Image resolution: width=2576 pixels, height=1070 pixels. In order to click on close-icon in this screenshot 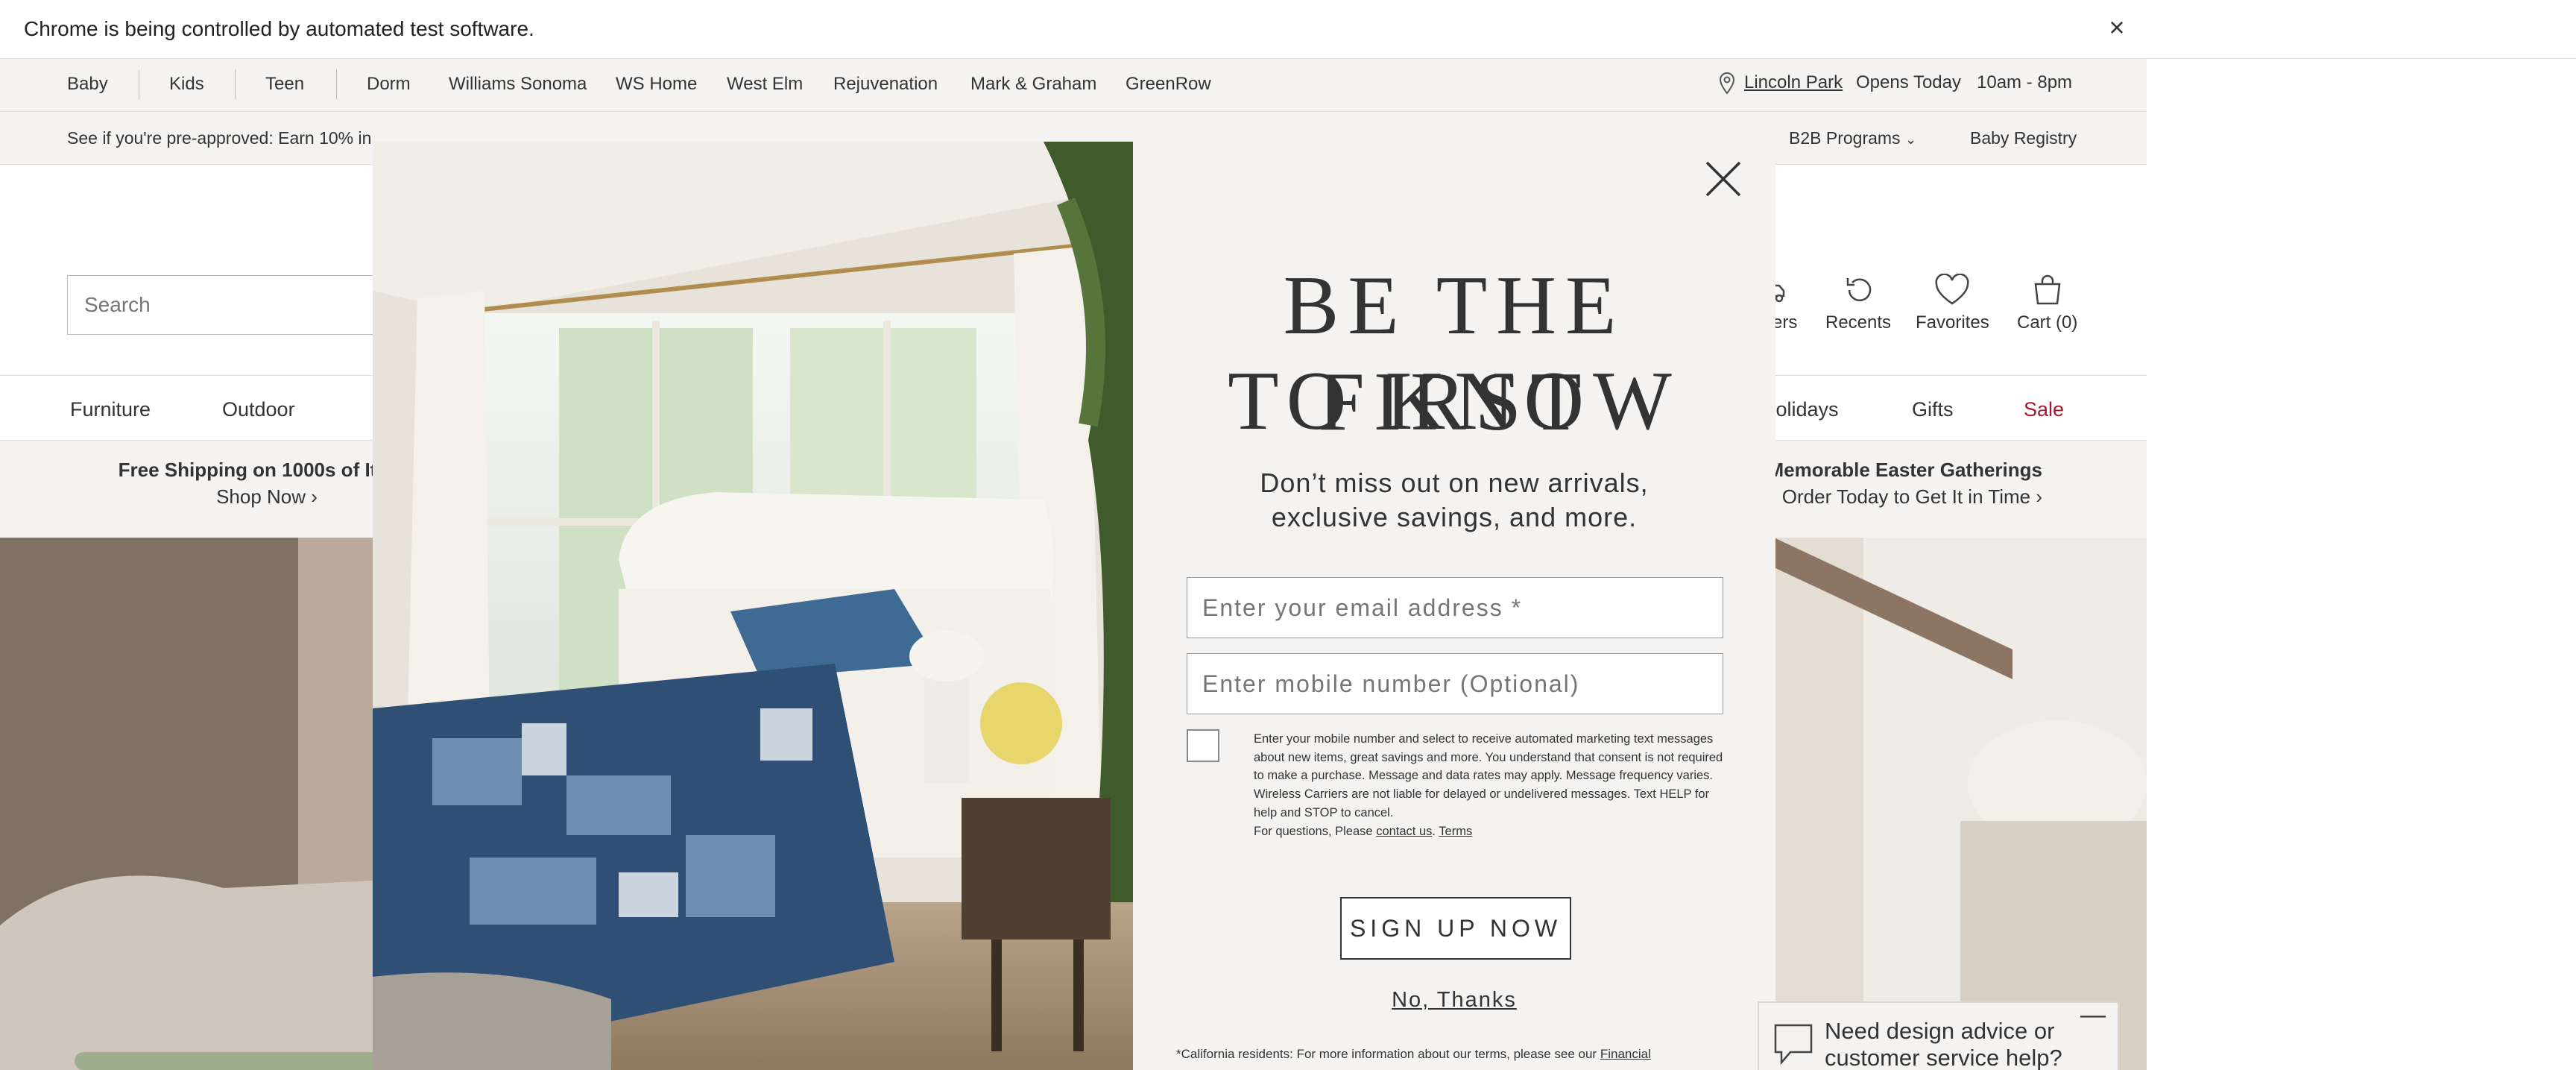, I will do `click(1723, 179)`.